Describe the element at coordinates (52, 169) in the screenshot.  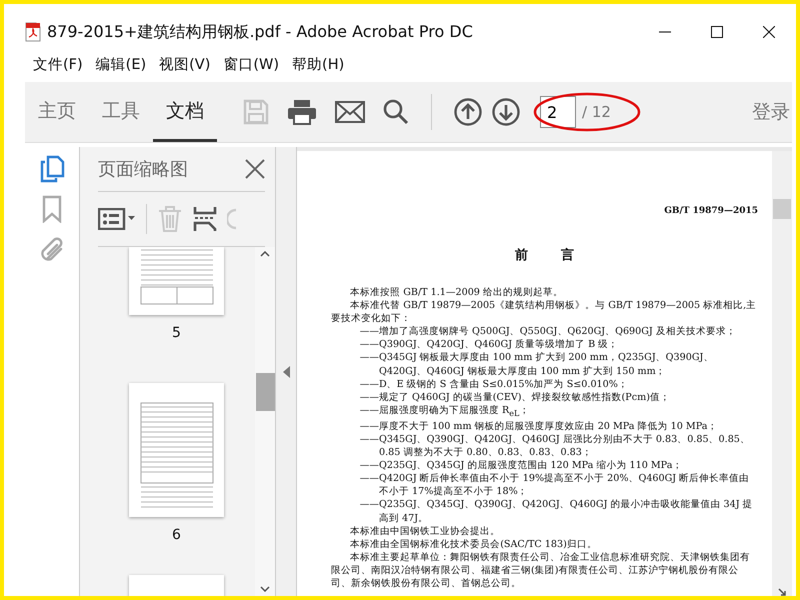
I see `pages-icon` at that location.